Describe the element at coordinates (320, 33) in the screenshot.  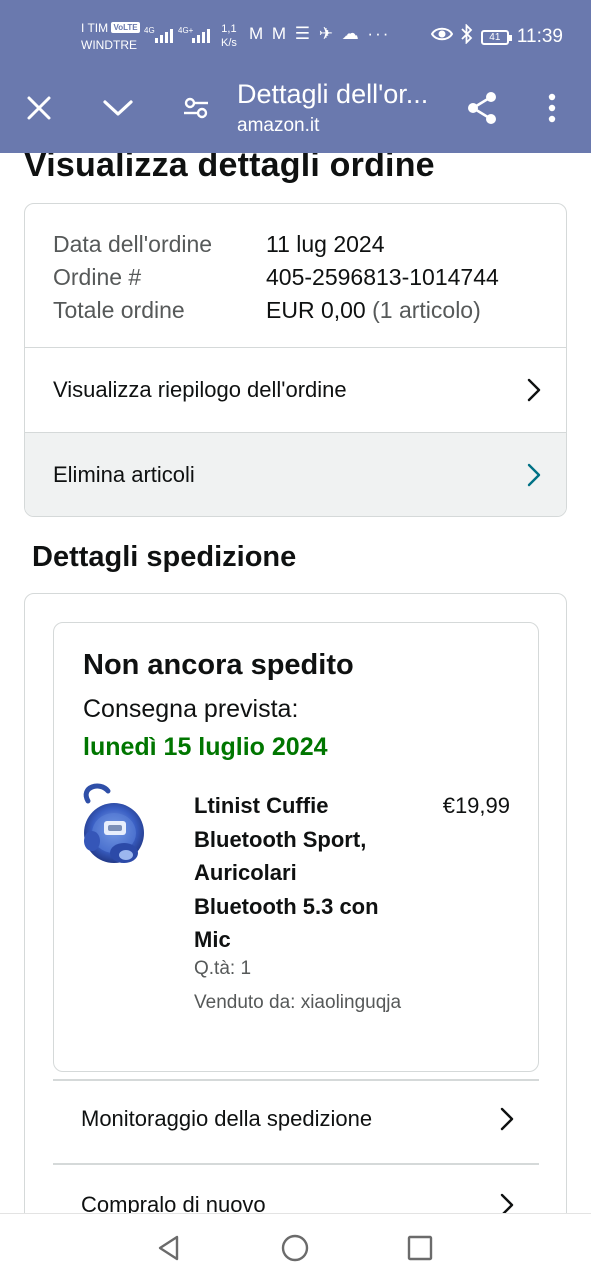
I see `notification-icons: M M ☰ ✈ ☁ ···` at that location.